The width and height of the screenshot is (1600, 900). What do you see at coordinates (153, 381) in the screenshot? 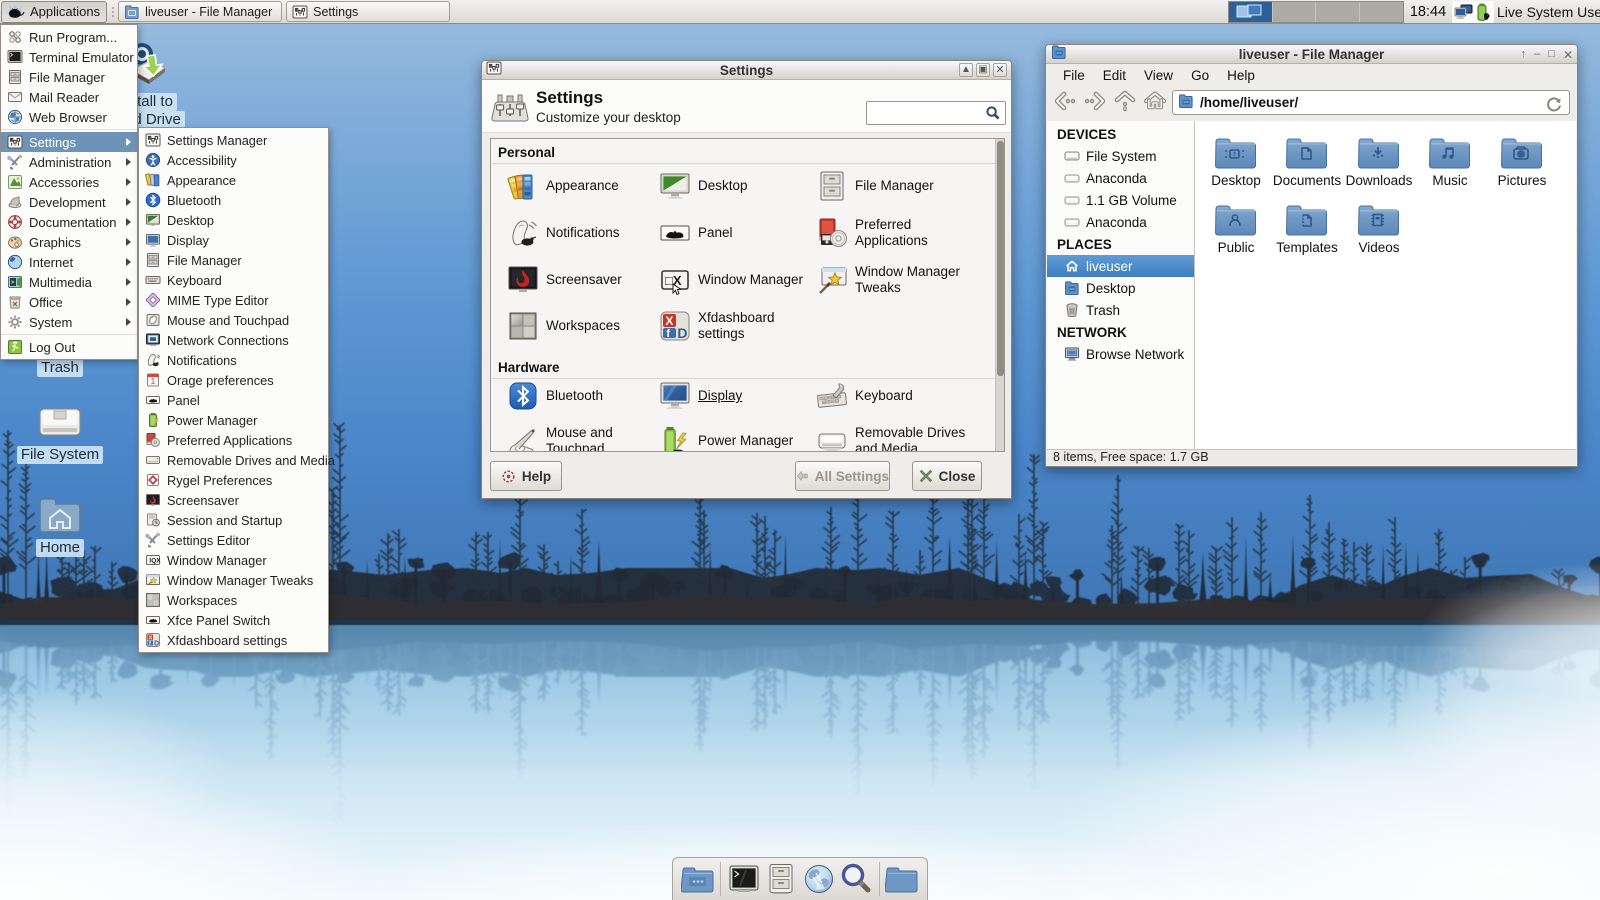
I see `svg-text: 1` at bounding box center [153, 381].